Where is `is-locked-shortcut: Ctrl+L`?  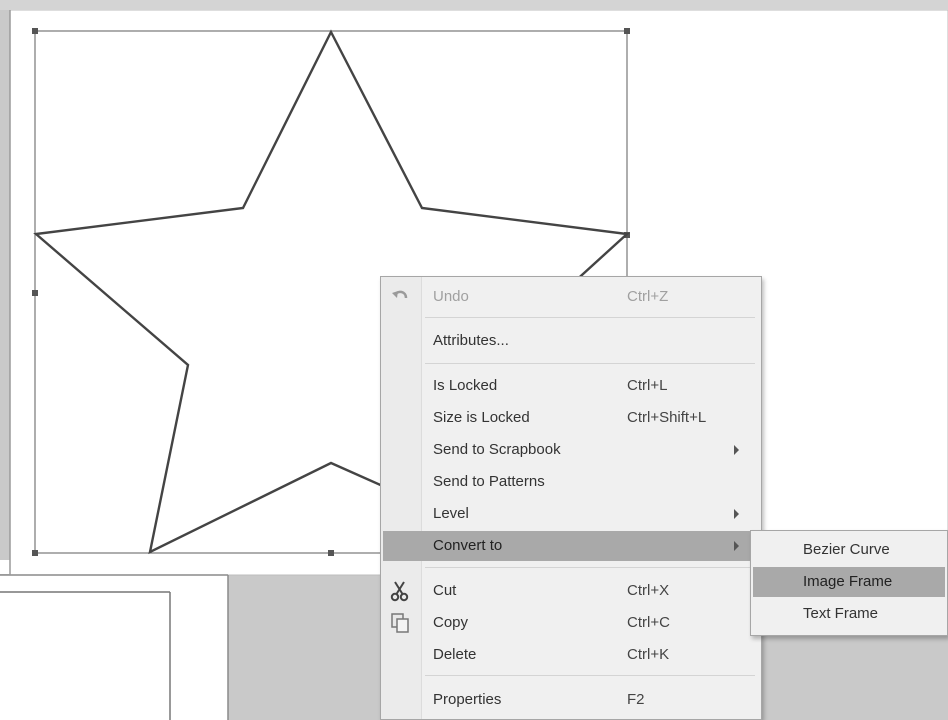
is-locked-shortcut: Ctrl+L is located at coordinates (647, 385).